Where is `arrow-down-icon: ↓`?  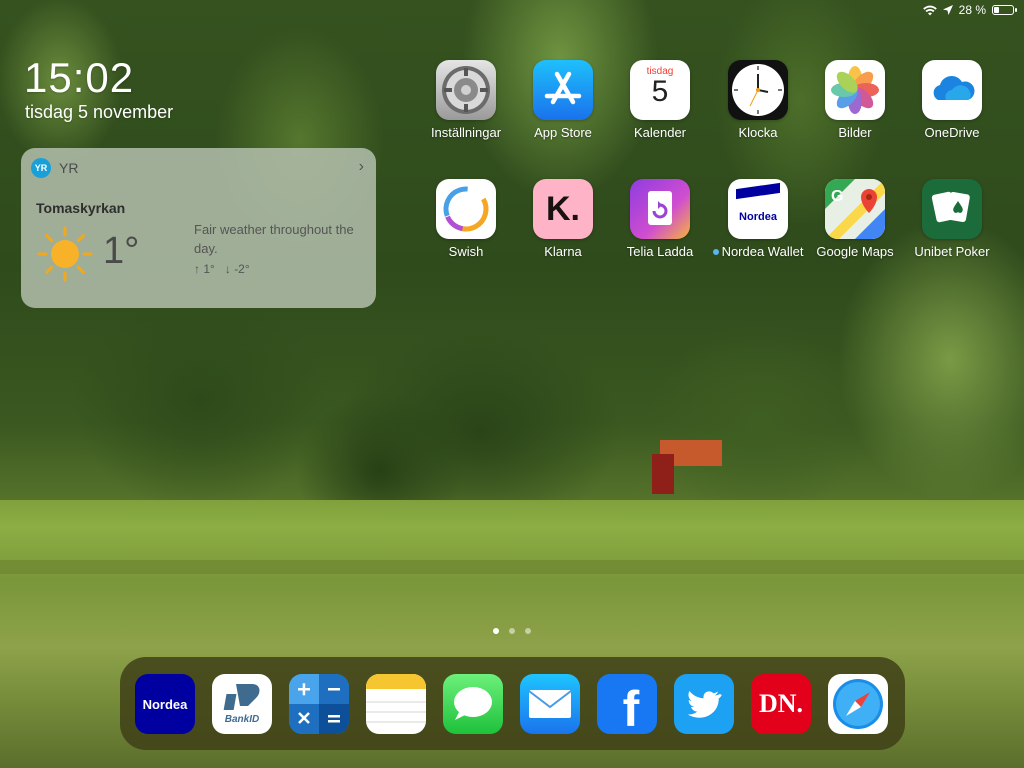
arrow-down-icon: ↓ is located at coordinates (227, 269).